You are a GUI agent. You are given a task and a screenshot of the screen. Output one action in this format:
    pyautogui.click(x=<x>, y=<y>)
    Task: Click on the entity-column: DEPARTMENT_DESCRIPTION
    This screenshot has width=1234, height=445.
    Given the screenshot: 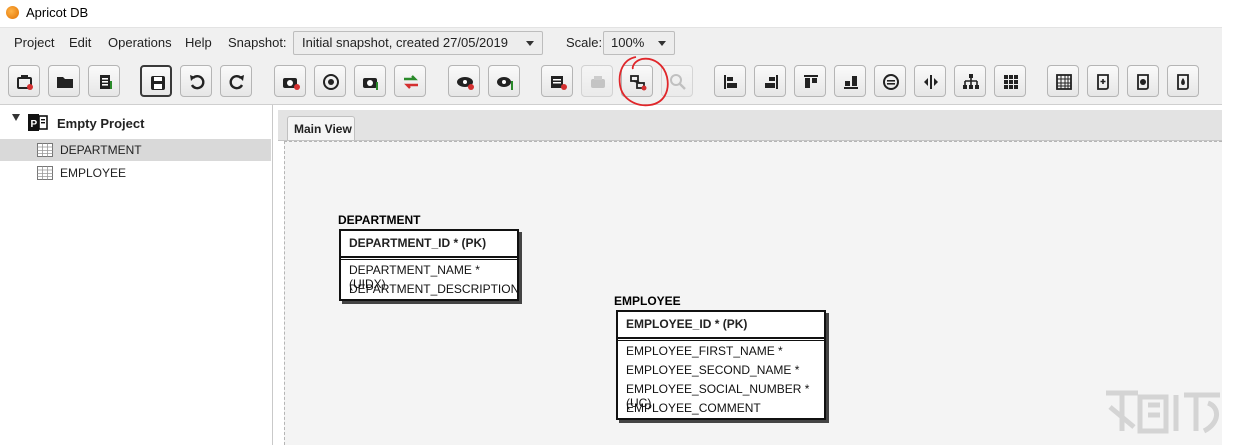 What is the action you would take?
    pyautogui.click(x=434, y=289)
    